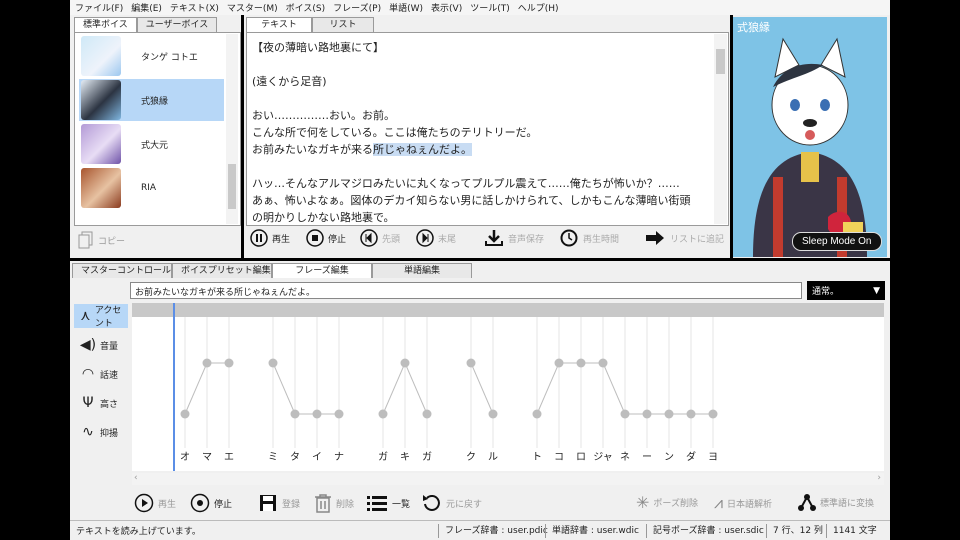 This screenshot has height=540, width=960. What do you see at coordinates (101, 316) in the screenshot?
I see `side-button-accent: ⋏ アクセント` at bounding box center [101, 316].